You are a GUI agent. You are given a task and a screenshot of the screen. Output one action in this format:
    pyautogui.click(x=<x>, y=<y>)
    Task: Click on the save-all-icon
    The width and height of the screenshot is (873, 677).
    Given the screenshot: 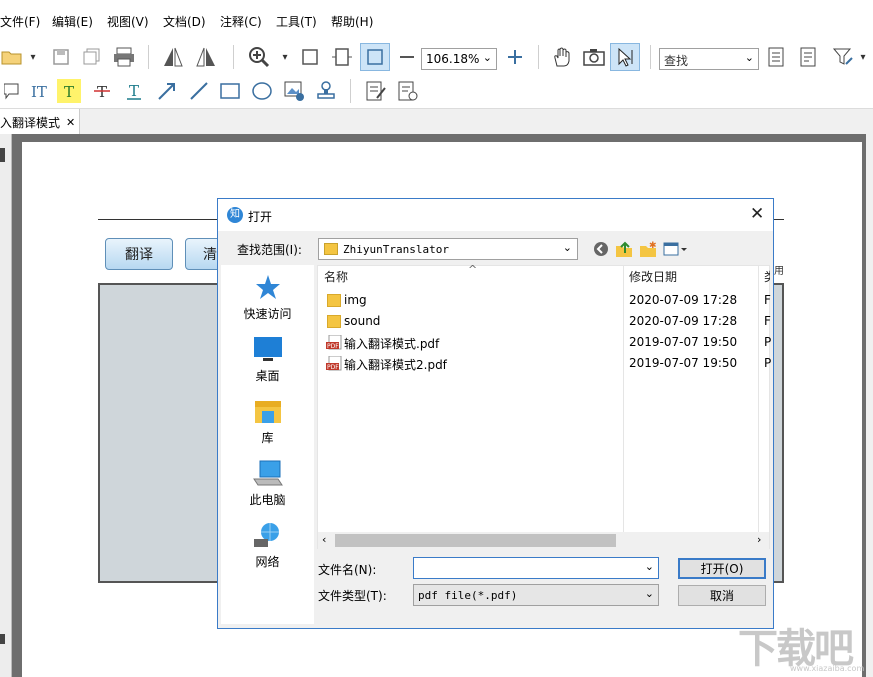 What is the action you would take?
    pyautogui.click(x=92, y=57)
    